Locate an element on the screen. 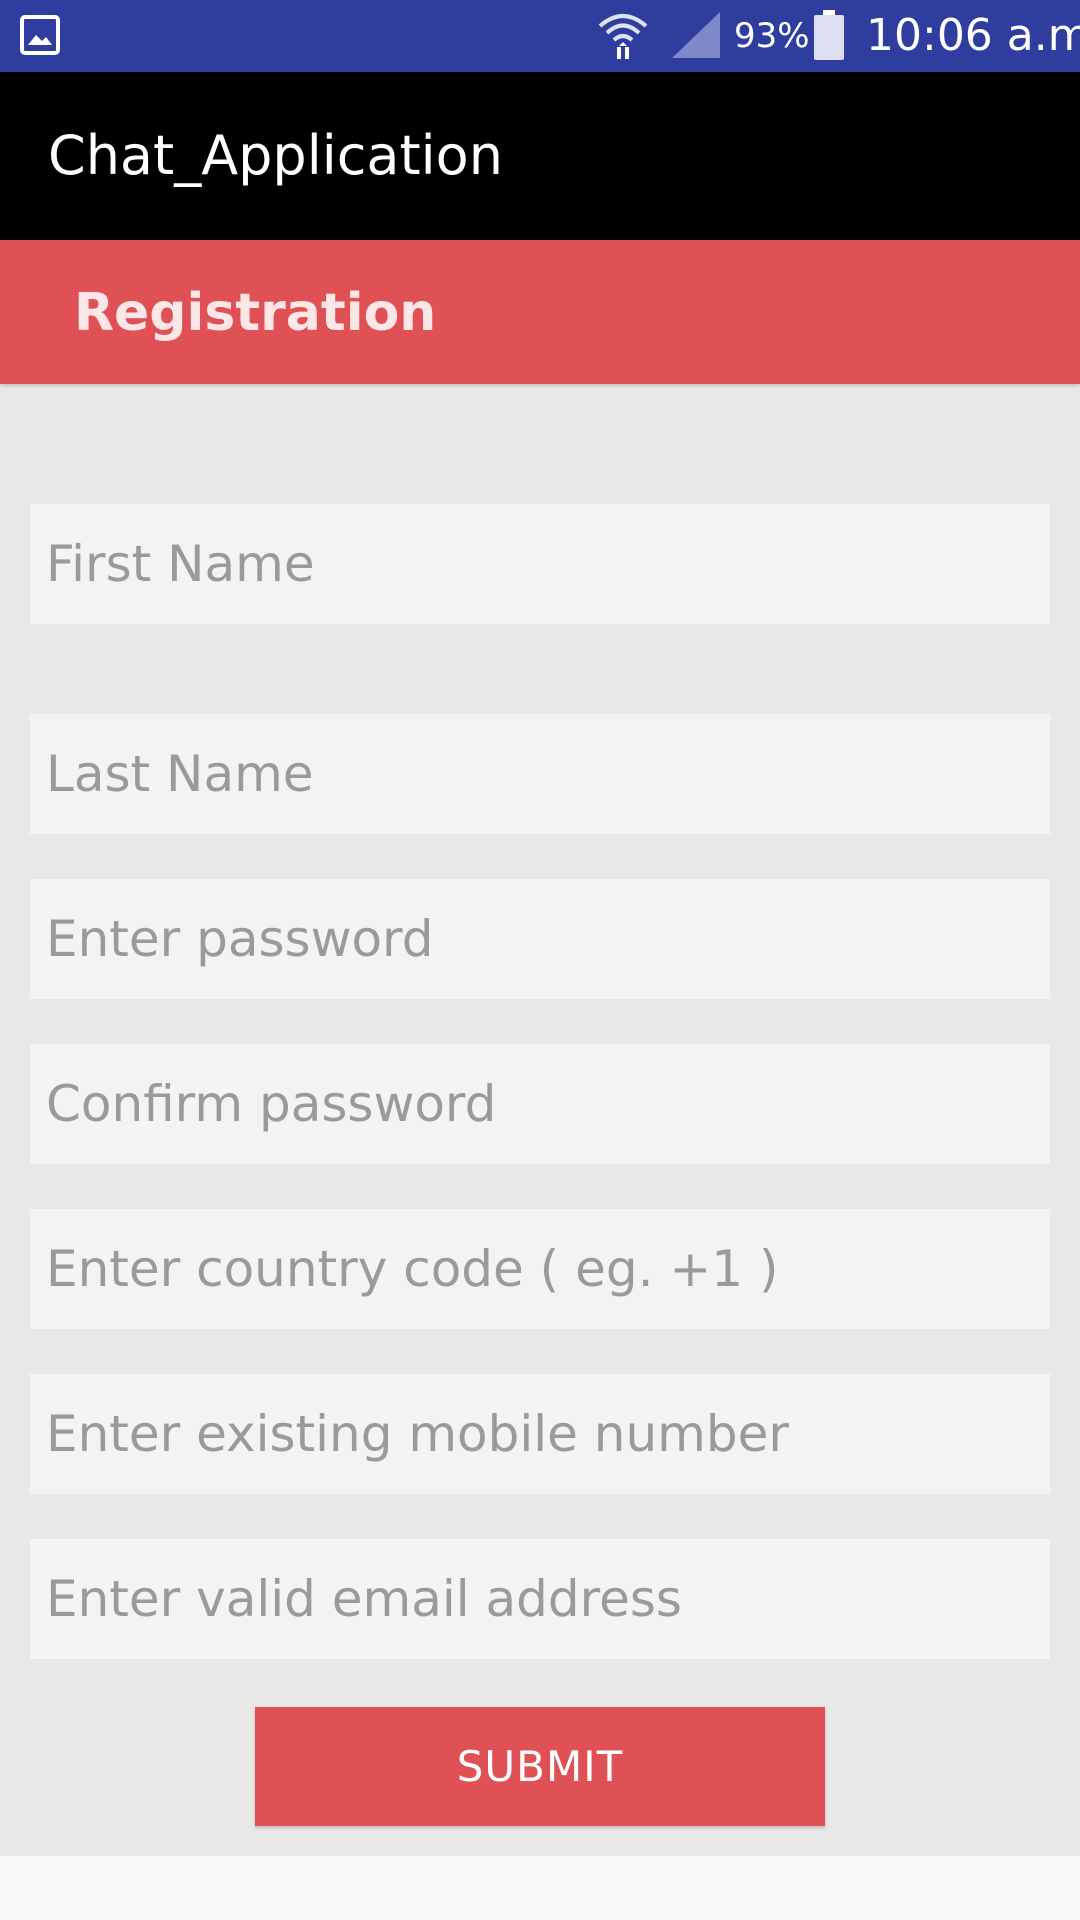 The height and width of the screenshot is (1920, 1080). mobile-number-input is located at coordinates (540, 1434).